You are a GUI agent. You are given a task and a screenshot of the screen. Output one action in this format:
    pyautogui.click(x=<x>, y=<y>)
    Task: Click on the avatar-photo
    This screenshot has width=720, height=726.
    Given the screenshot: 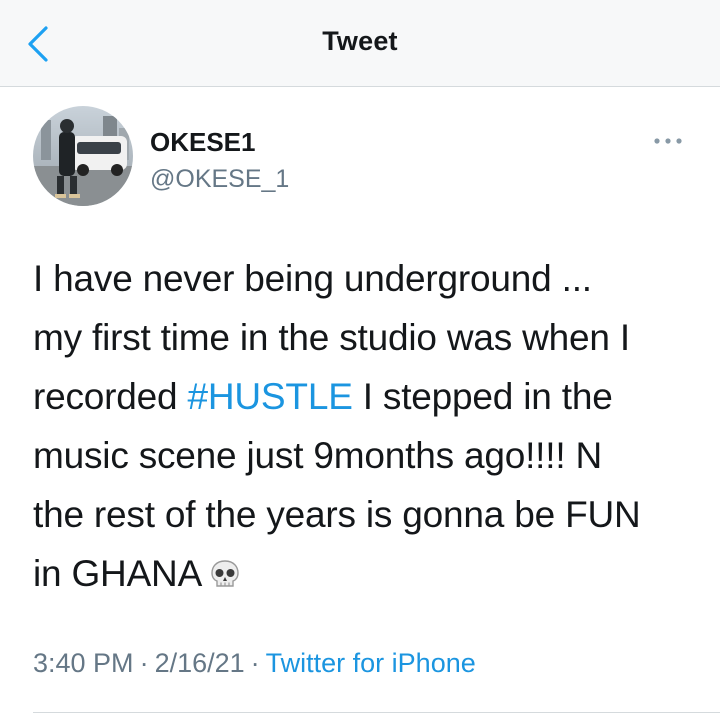 What is the action you would take?
    pyautogui.click(x=83, y=156)
    